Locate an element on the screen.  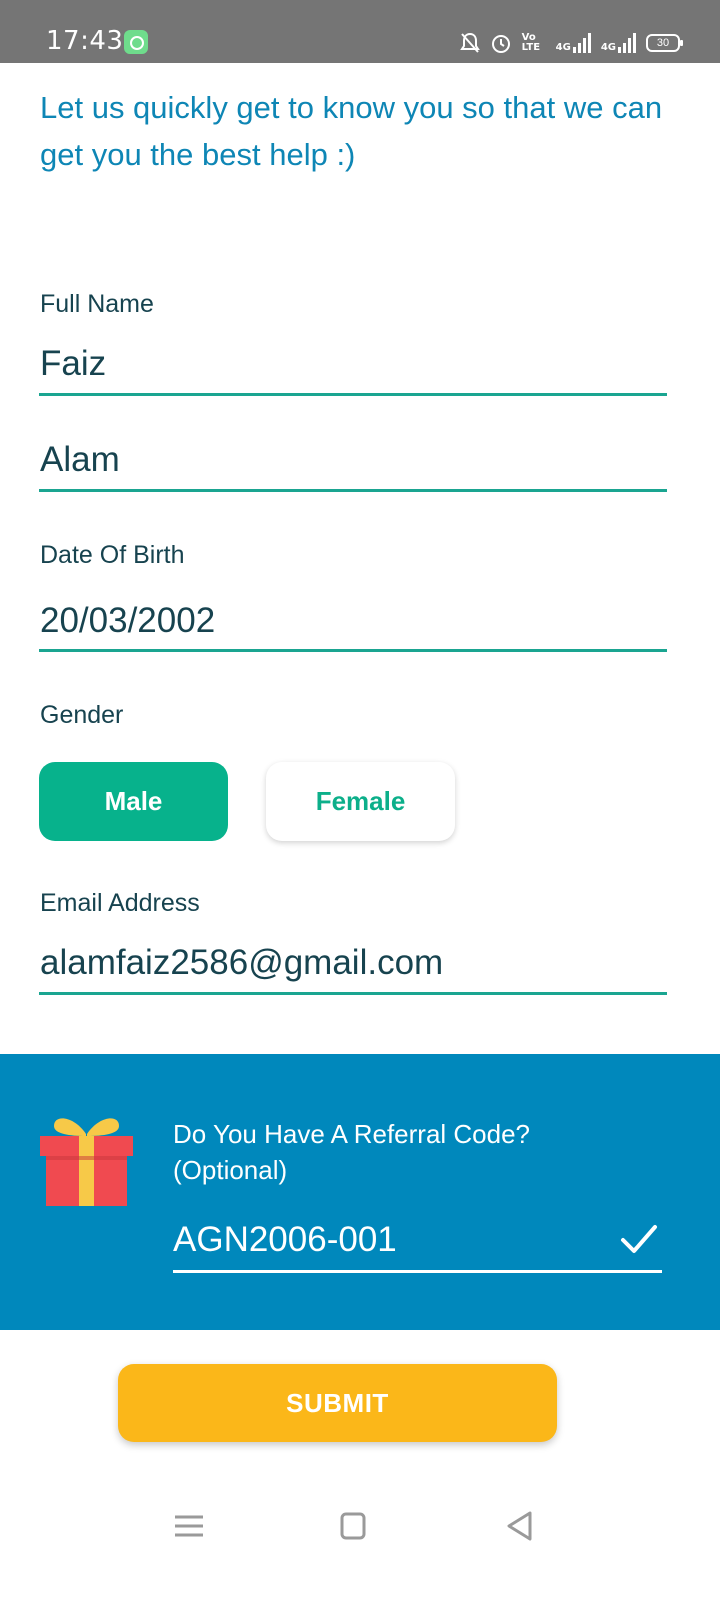
status-time: 17:43 is located at coordinates (85, 41).